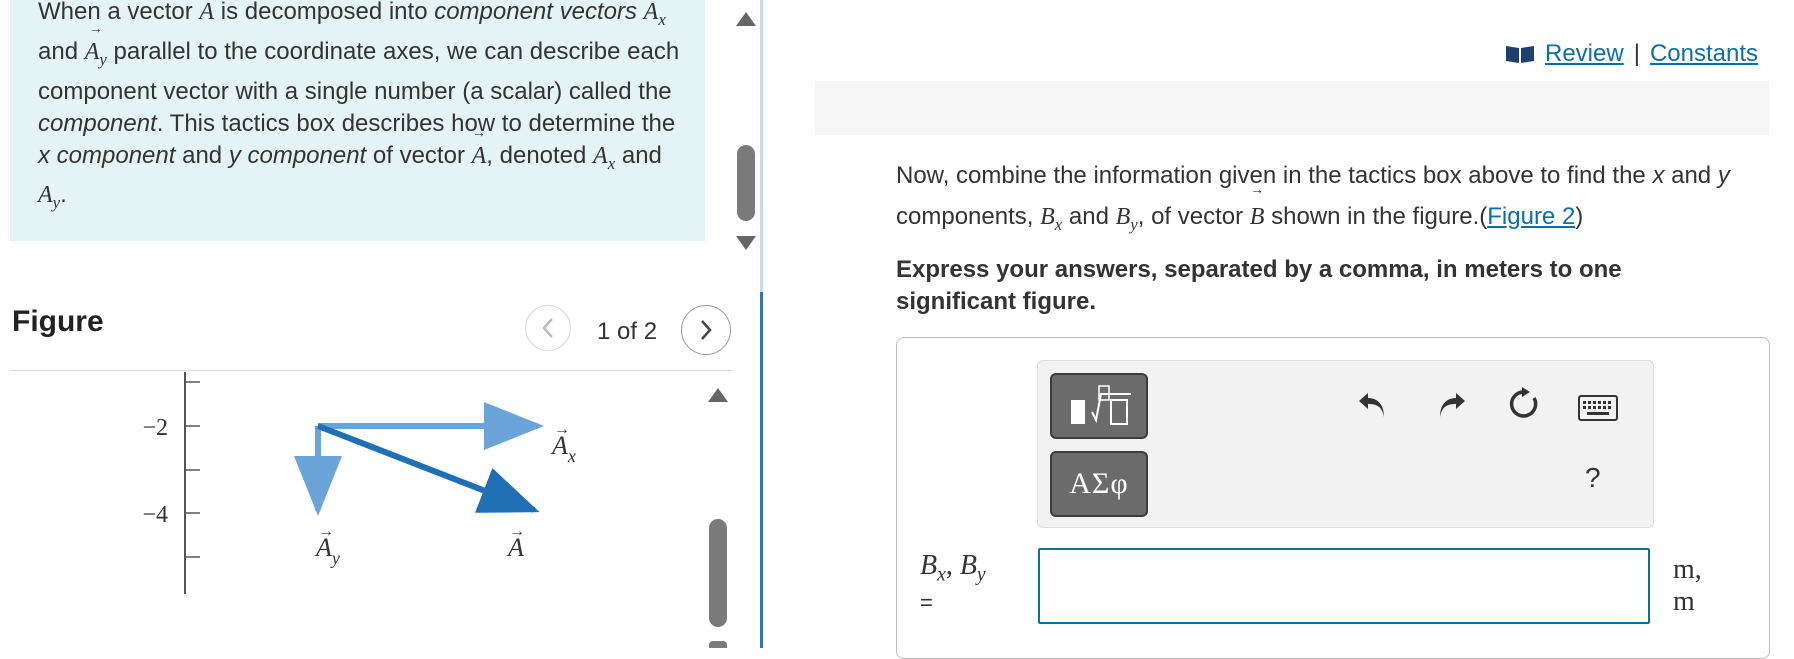 This screenshot has width=1794, height=659. Describe the element at coordinates (746, 19) in the screenshot. I see `upper-scroll-up-arrow` at that location.